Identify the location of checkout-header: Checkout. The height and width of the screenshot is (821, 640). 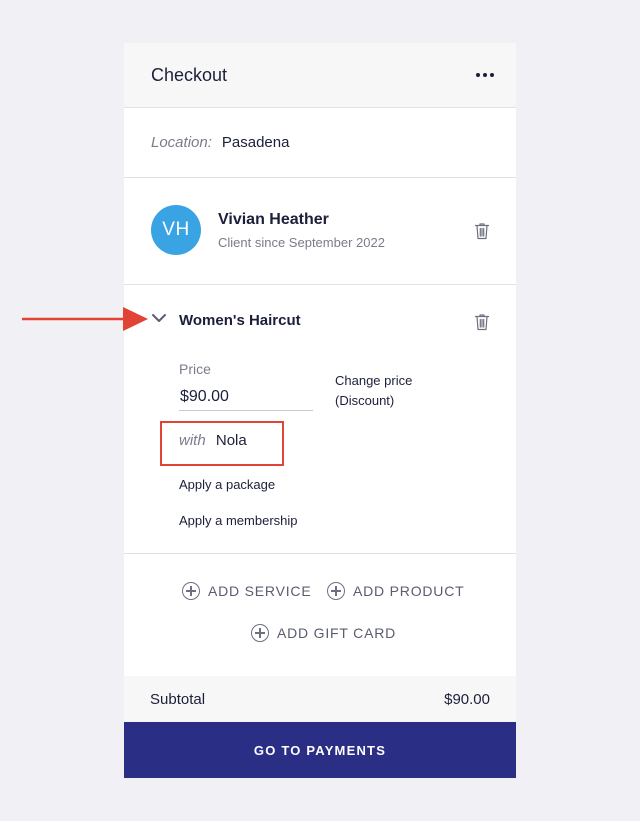
(320, 75).